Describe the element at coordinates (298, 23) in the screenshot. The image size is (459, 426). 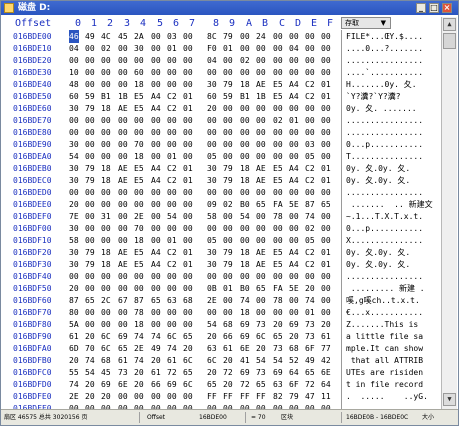
I see `col-header-d: D` at that location.